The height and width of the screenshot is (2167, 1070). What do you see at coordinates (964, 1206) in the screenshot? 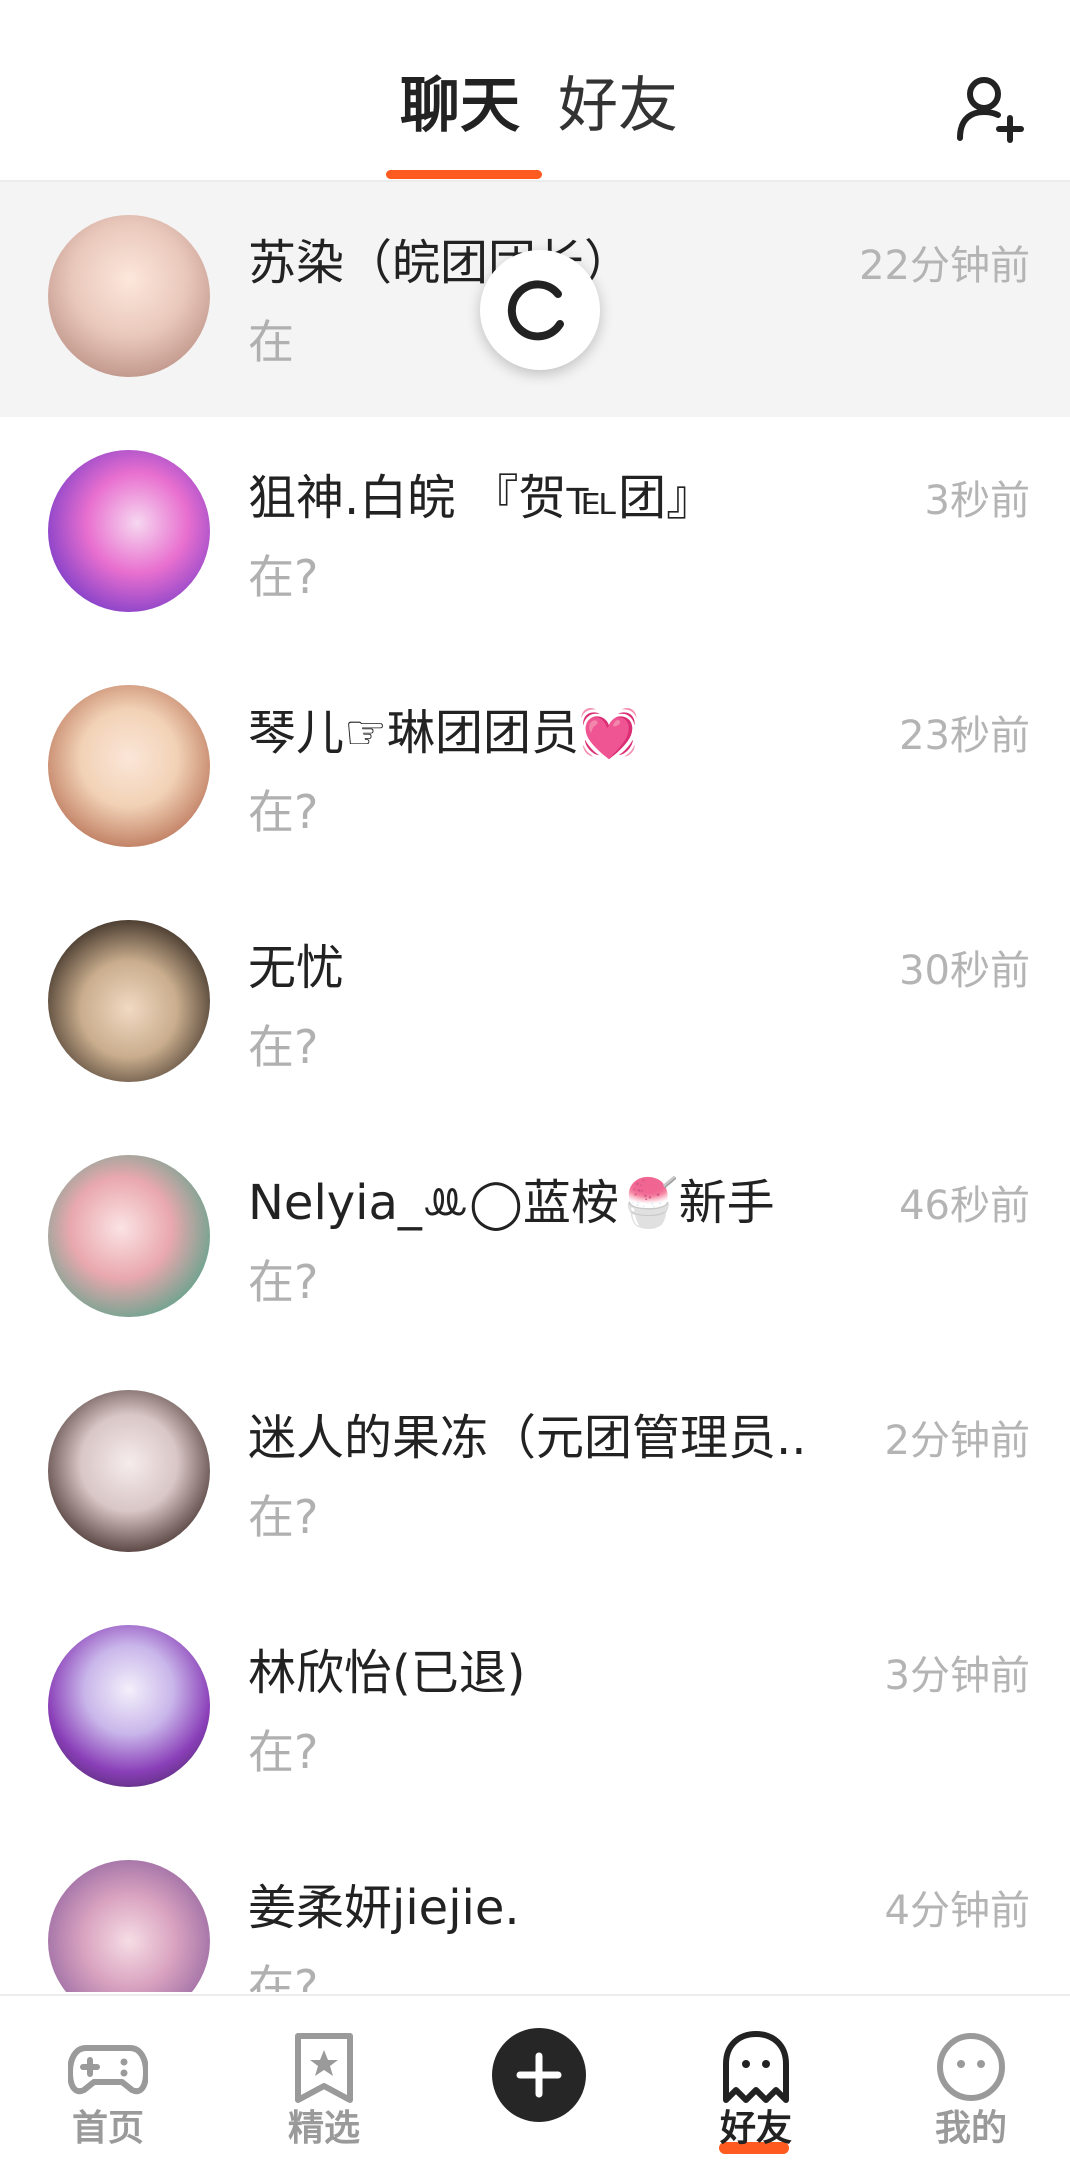
I see `chat-time: 46秒前` at bounding box center [964, 1206].